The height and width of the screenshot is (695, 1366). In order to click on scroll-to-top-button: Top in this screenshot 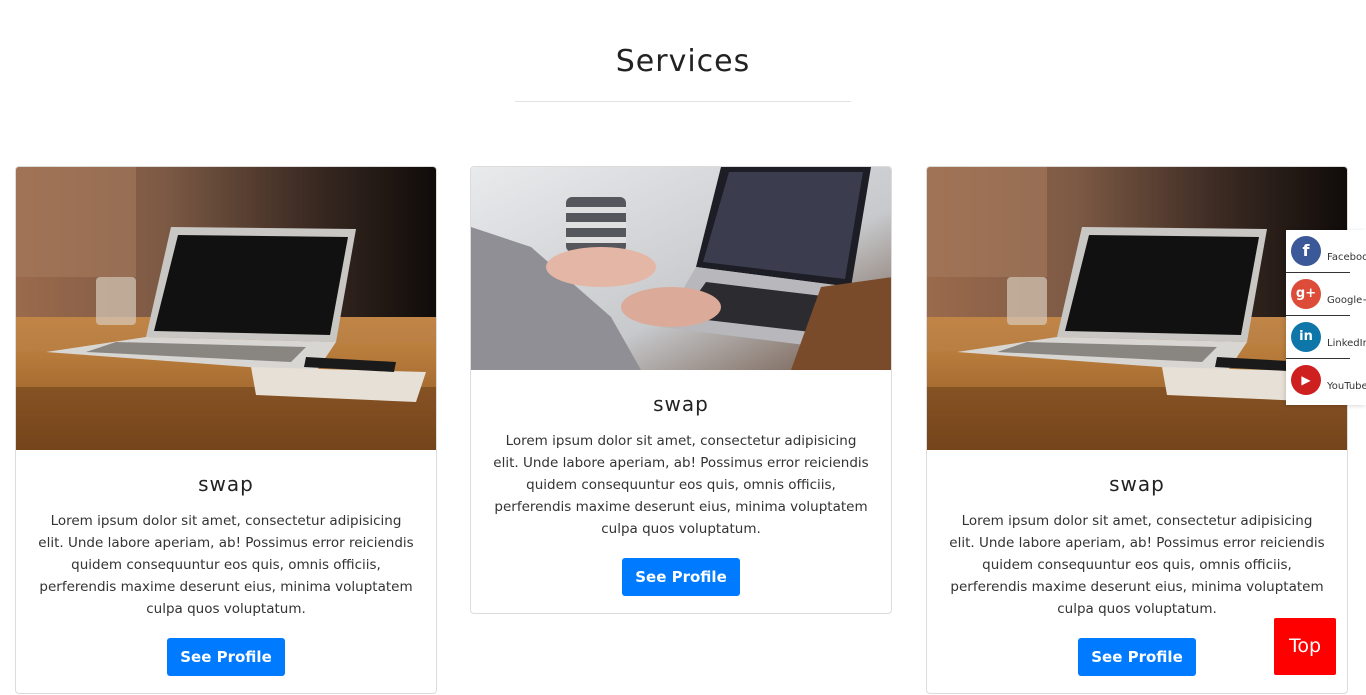, I will do `click(1305, 646)`.